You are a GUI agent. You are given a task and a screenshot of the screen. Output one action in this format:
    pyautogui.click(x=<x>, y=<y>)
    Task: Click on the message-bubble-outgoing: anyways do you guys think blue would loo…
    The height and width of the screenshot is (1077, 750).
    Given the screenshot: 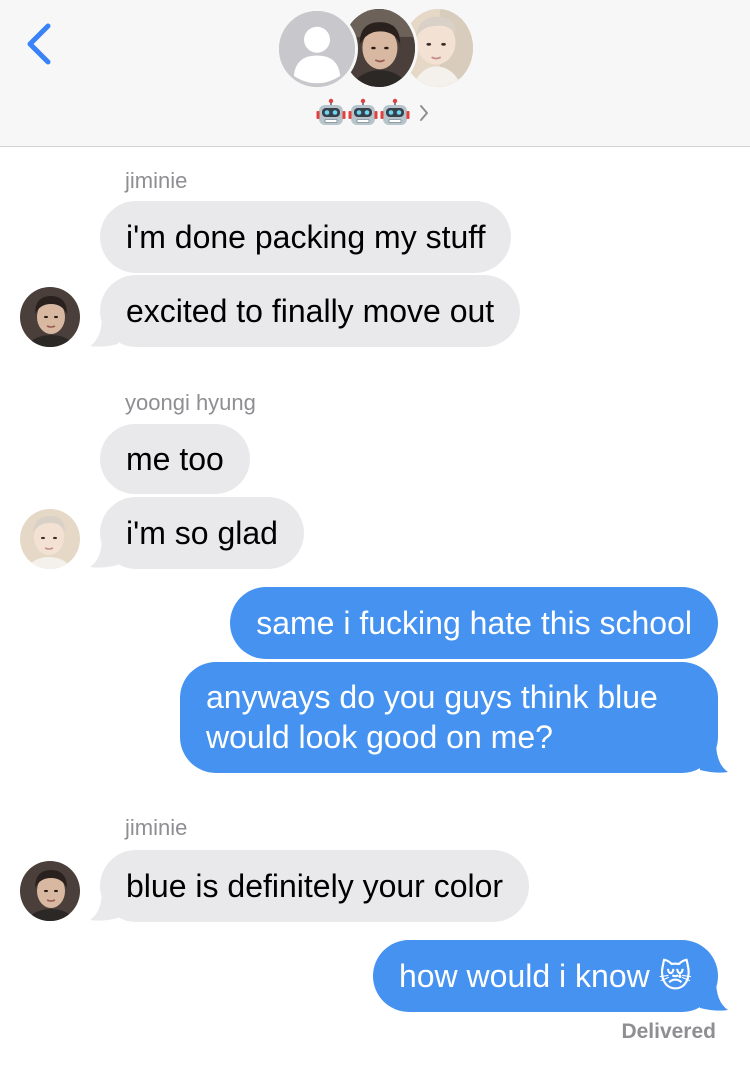 What is the action you would take?
    pyautogui.click(x=449, y=717)
    